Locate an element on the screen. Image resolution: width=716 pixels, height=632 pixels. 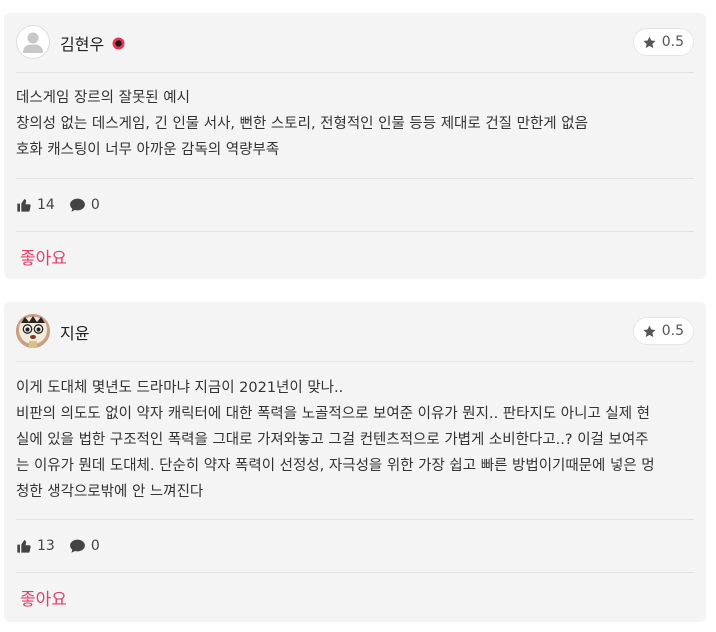
review-stats: 13 0 is located at coordinates (355, 546).